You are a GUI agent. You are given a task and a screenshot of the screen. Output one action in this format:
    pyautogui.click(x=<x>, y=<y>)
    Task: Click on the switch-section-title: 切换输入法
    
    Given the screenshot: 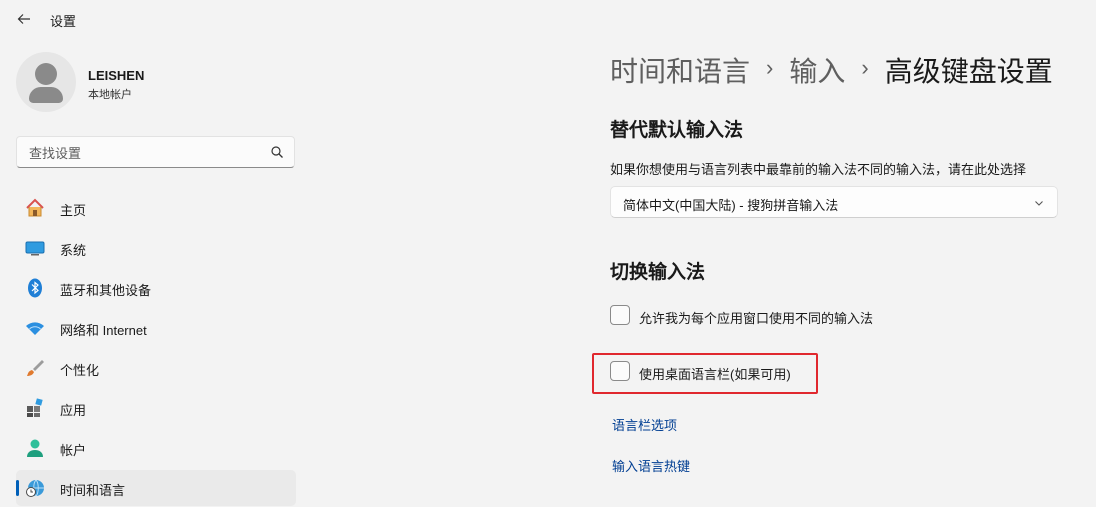 What is the action you would take?
    pyautogui.click(x=658, y=272)
    